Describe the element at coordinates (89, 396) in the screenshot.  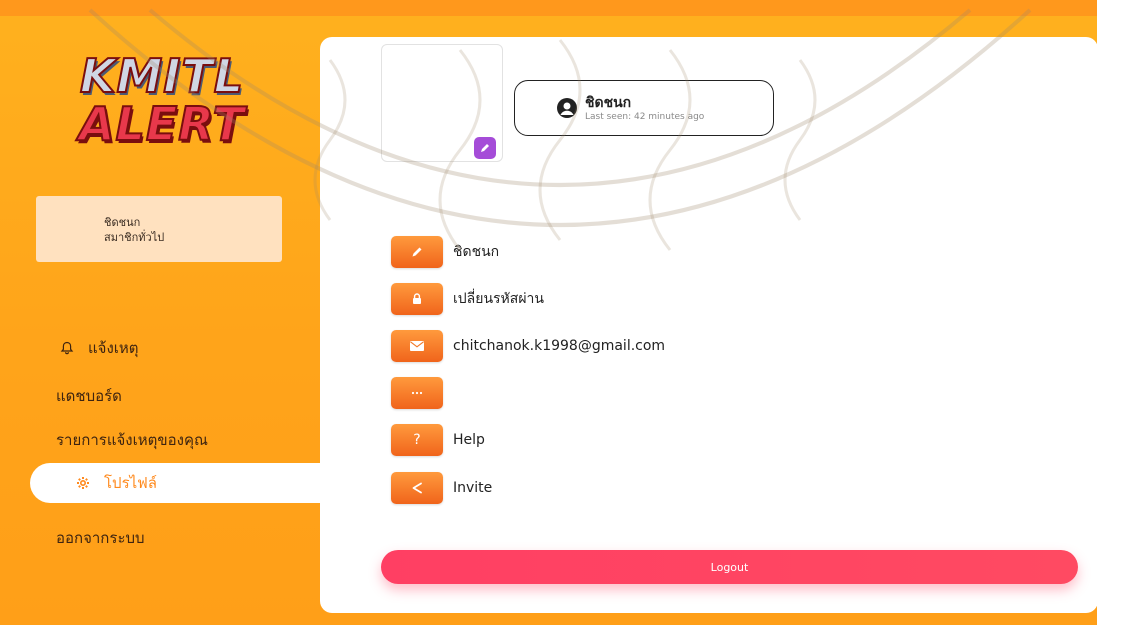
I see `nav-label: แดชบอร์ด` at that location.